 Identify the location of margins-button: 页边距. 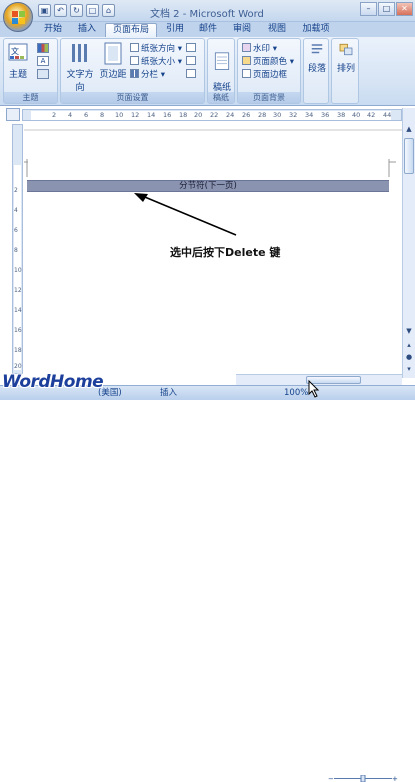
(113, 61).